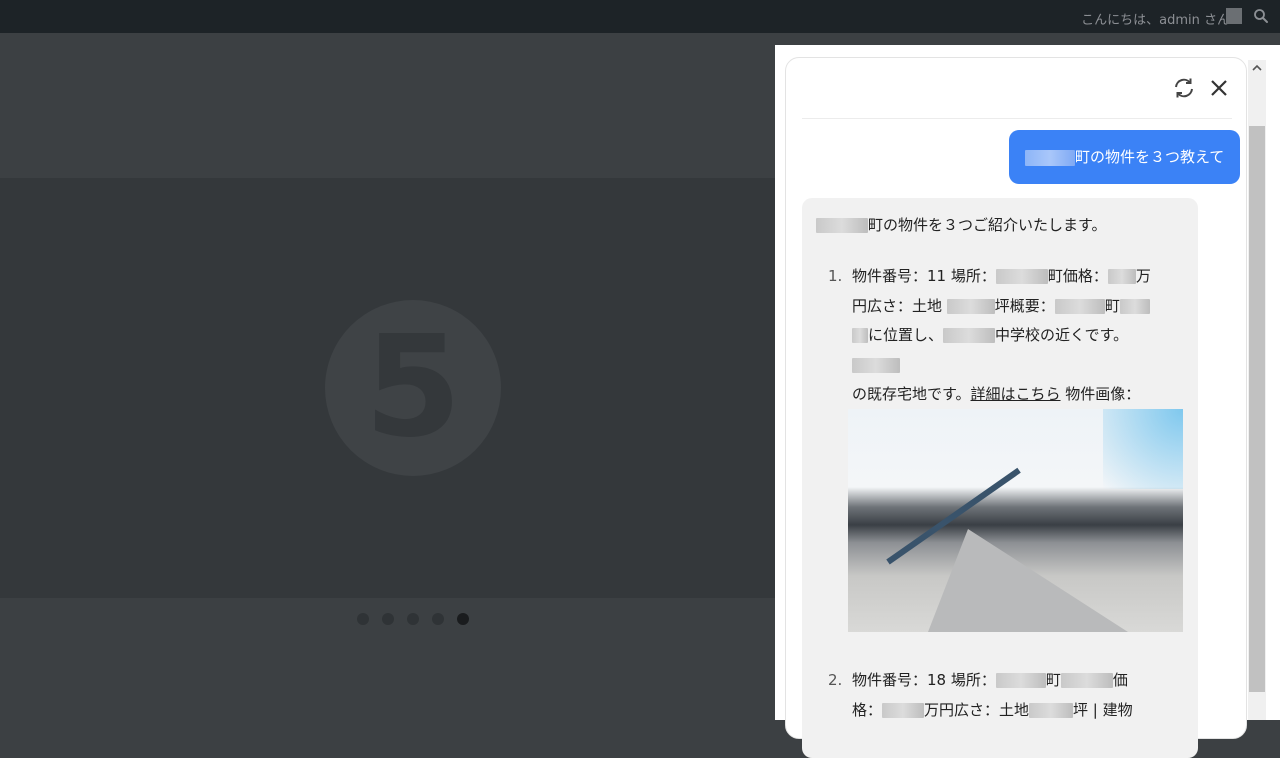  What do you see at coordinates (906, 335) in the screenshot?
I see `item-text: に位置し、` at bounding box center [906, 335].